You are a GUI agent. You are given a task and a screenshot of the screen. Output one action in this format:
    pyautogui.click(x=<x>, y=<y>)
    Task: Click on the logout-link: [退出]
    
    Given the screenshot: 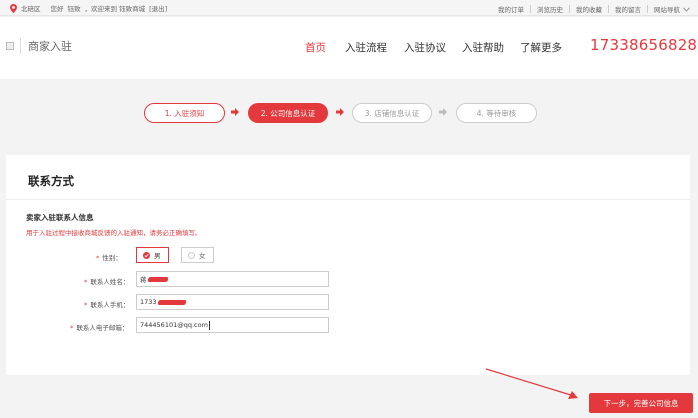 What is the action you would take?
    pyautogui.click(x=158, y=8)
    